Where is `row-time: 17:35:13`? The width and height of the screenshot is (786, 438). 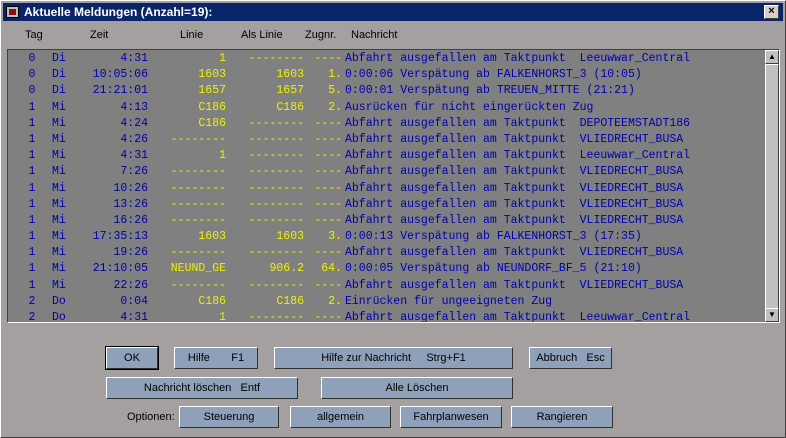 row-time: 17:35:13 is located at coordinates (120, 237).